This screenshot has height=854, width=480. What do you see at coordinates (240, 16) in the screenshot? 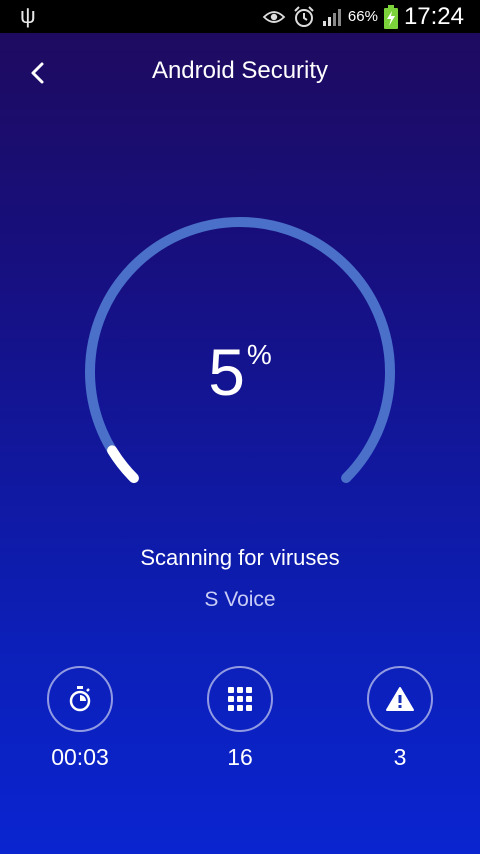
I see `status-bar: ψ 66% 17:24` at bounding box center [240, 16].